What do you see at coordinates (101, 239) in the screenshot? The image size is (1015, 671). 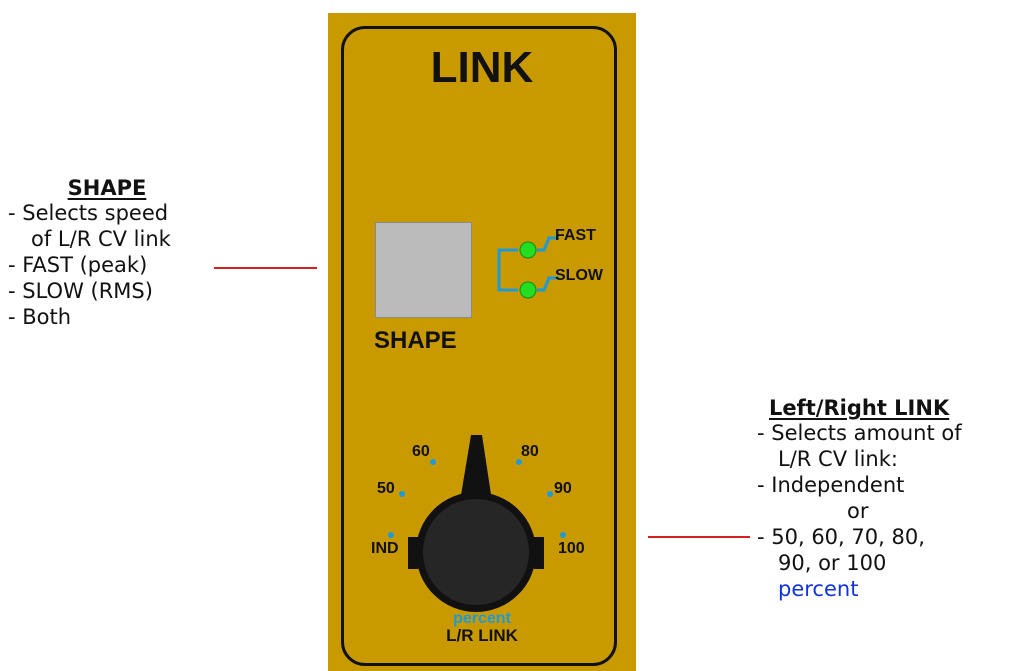 I see `shape-annotation-line: of L/R CV link` at bounding box center [101, 239].